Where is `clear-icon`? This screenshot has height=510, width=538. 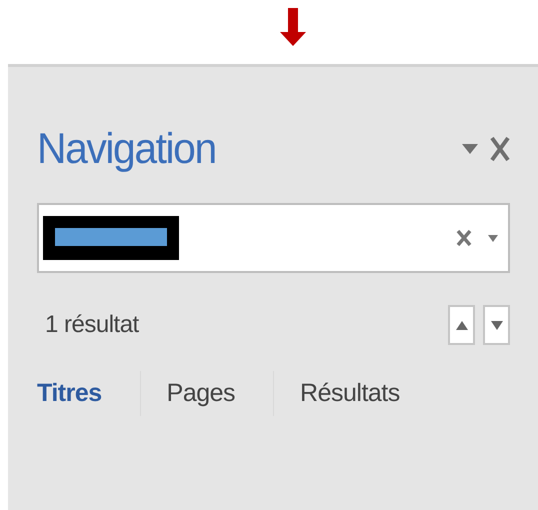
clear-icon is located at coordinates (464, 238).